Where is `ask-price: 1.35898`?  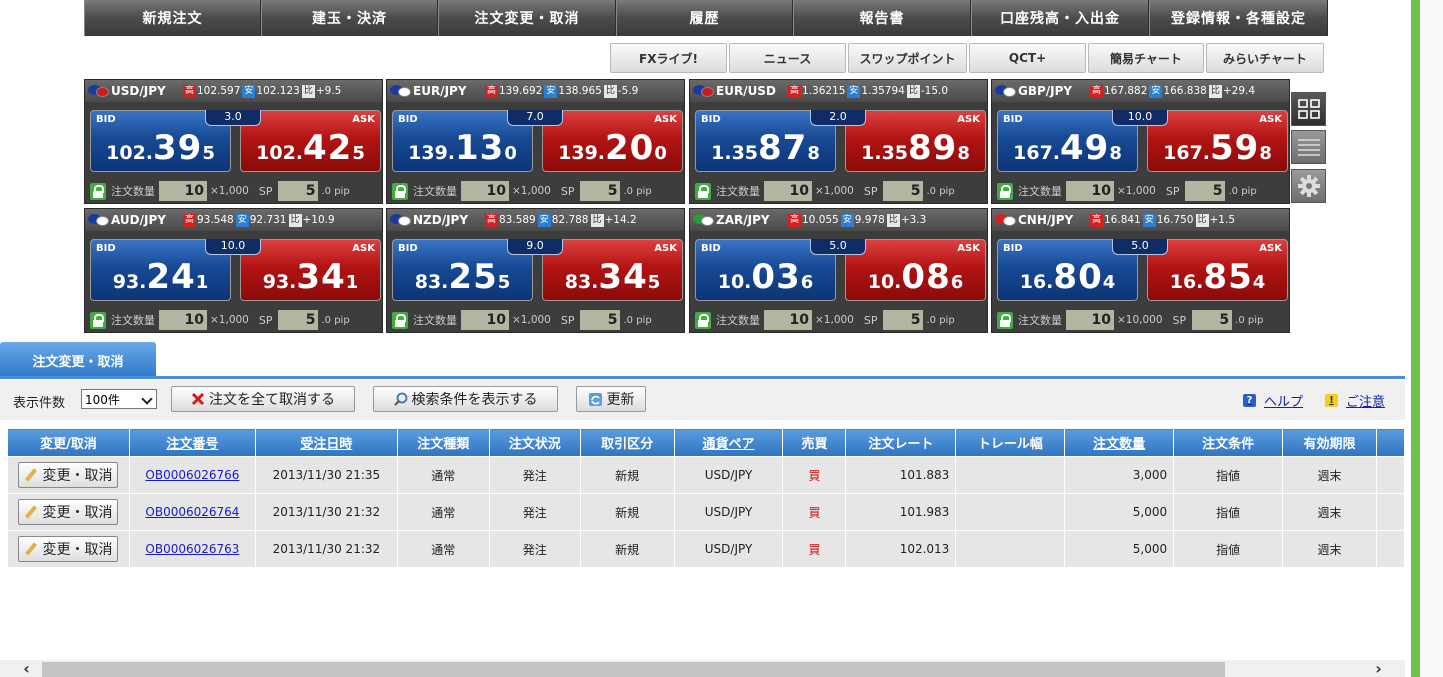
ask-price: 1.35898 is located at coordinates (915, 148).